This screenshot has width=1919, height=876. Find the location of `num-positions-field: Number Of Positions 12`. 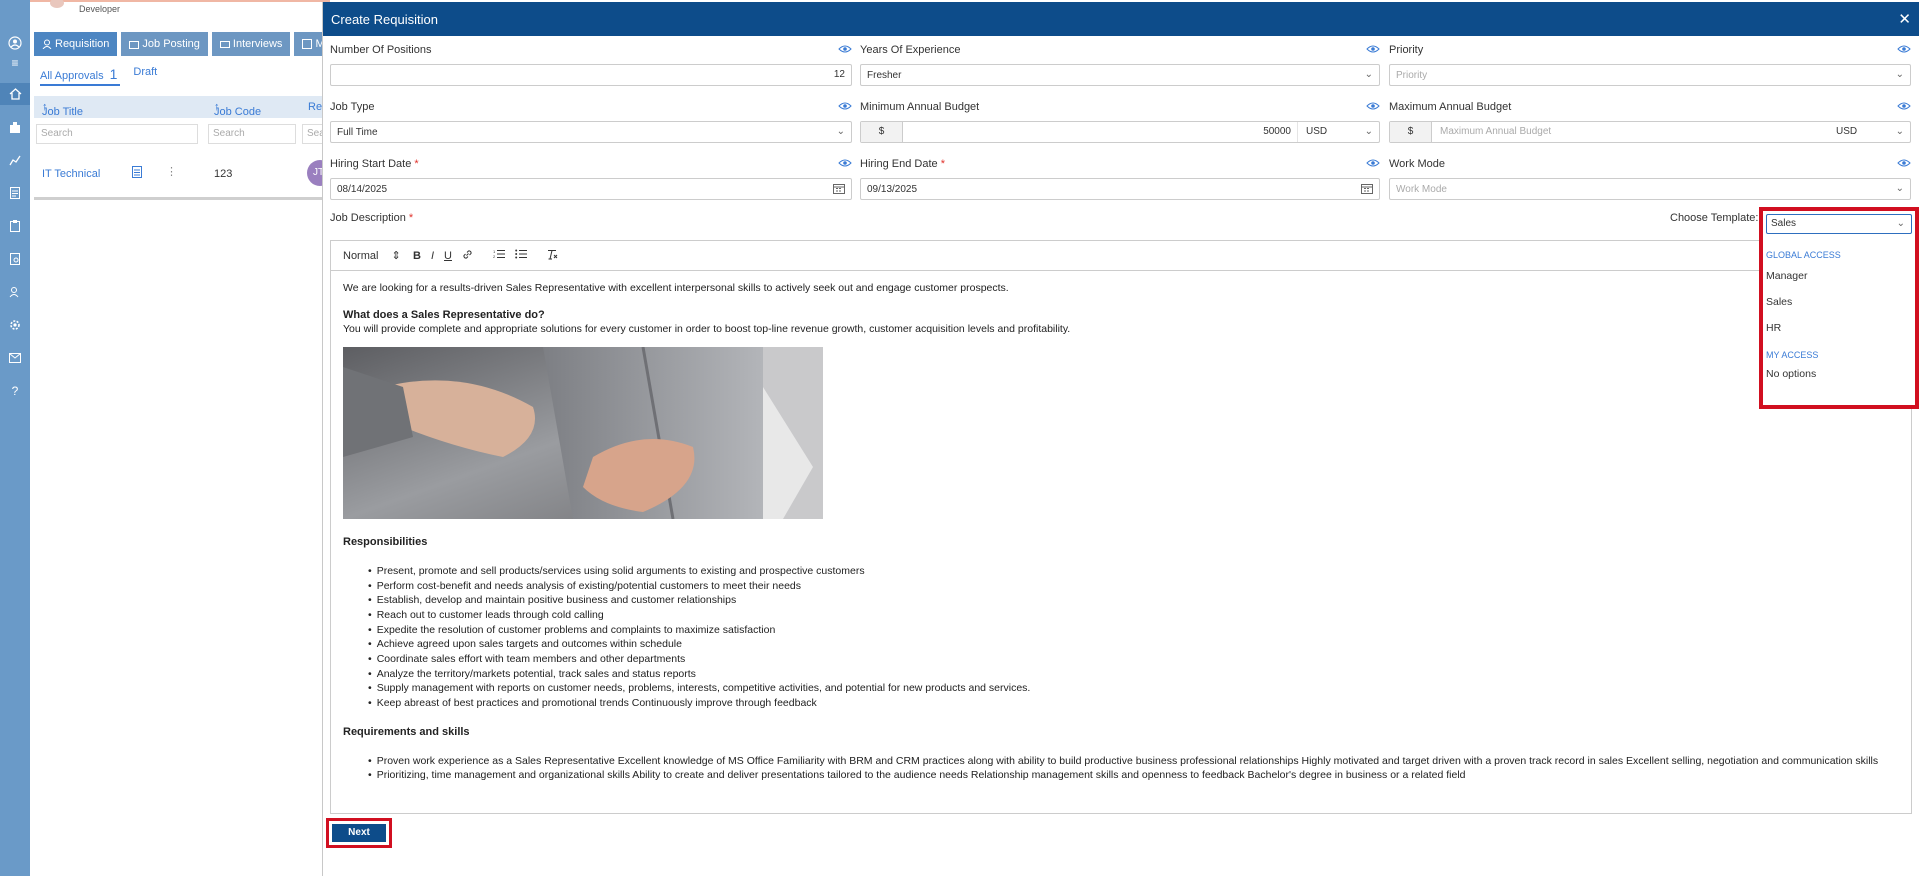

num-positions-field: Number Of Positions 12 is located at coordinates (591, 66).